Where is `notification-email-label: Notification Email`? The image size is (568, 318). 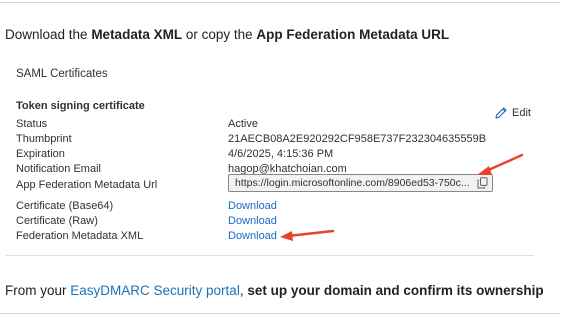
notification-email-label: Notification Email is located at coordinates (58, 169).